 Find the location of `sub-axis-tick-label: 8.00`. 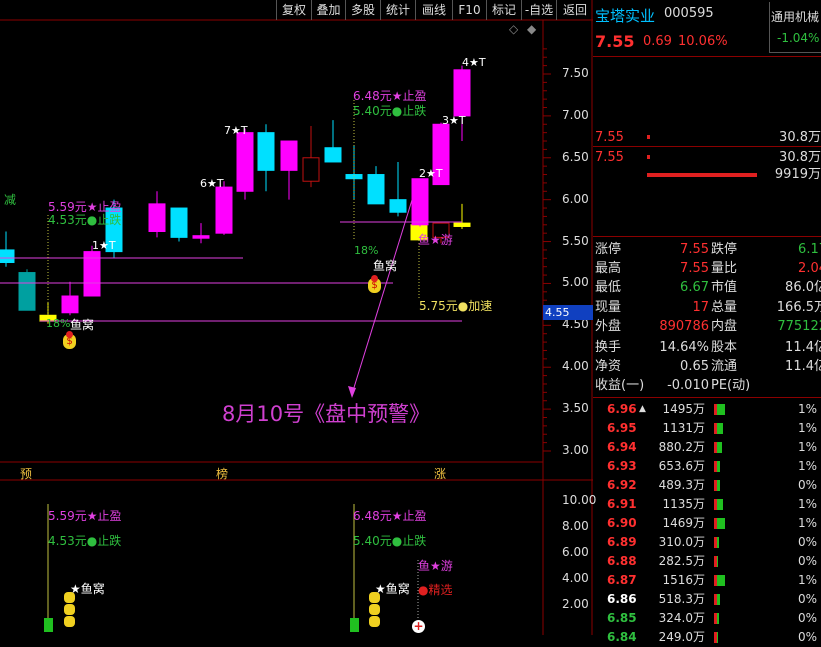

sub-axis-tick-label: 8.00 is located at coordinates (575, 526).